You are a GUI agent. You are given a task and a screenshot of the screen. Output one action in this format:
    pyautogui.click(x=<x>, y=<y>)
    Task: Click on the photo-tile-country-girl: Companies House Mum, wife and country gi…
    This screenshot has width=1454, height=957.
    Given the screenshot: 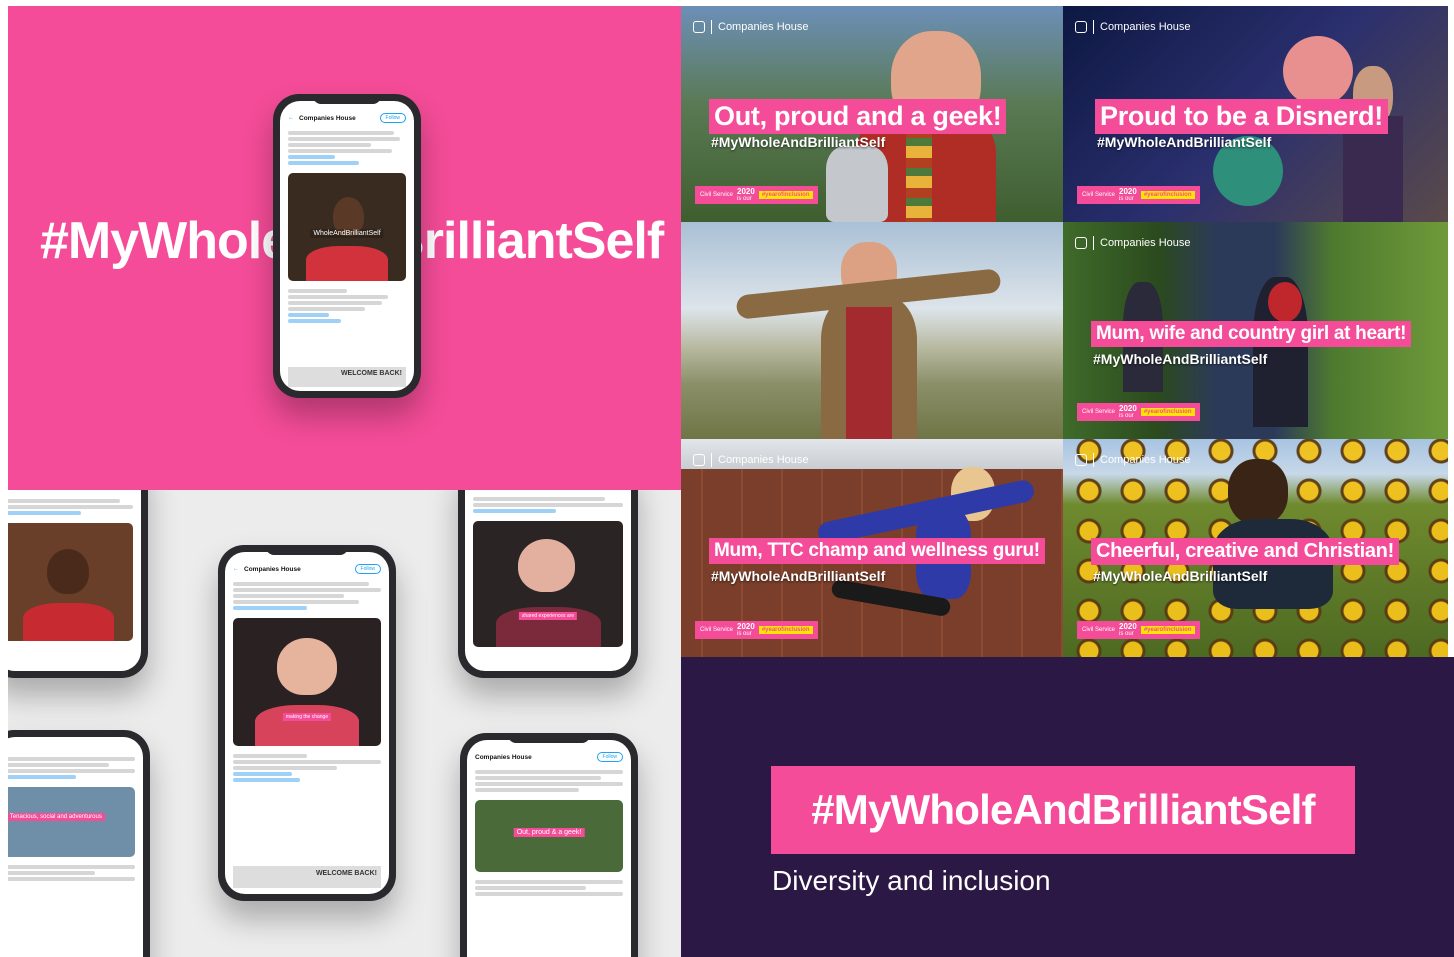 What is the action you would take?
    pyautogui.click(x=1255, y=330)
    